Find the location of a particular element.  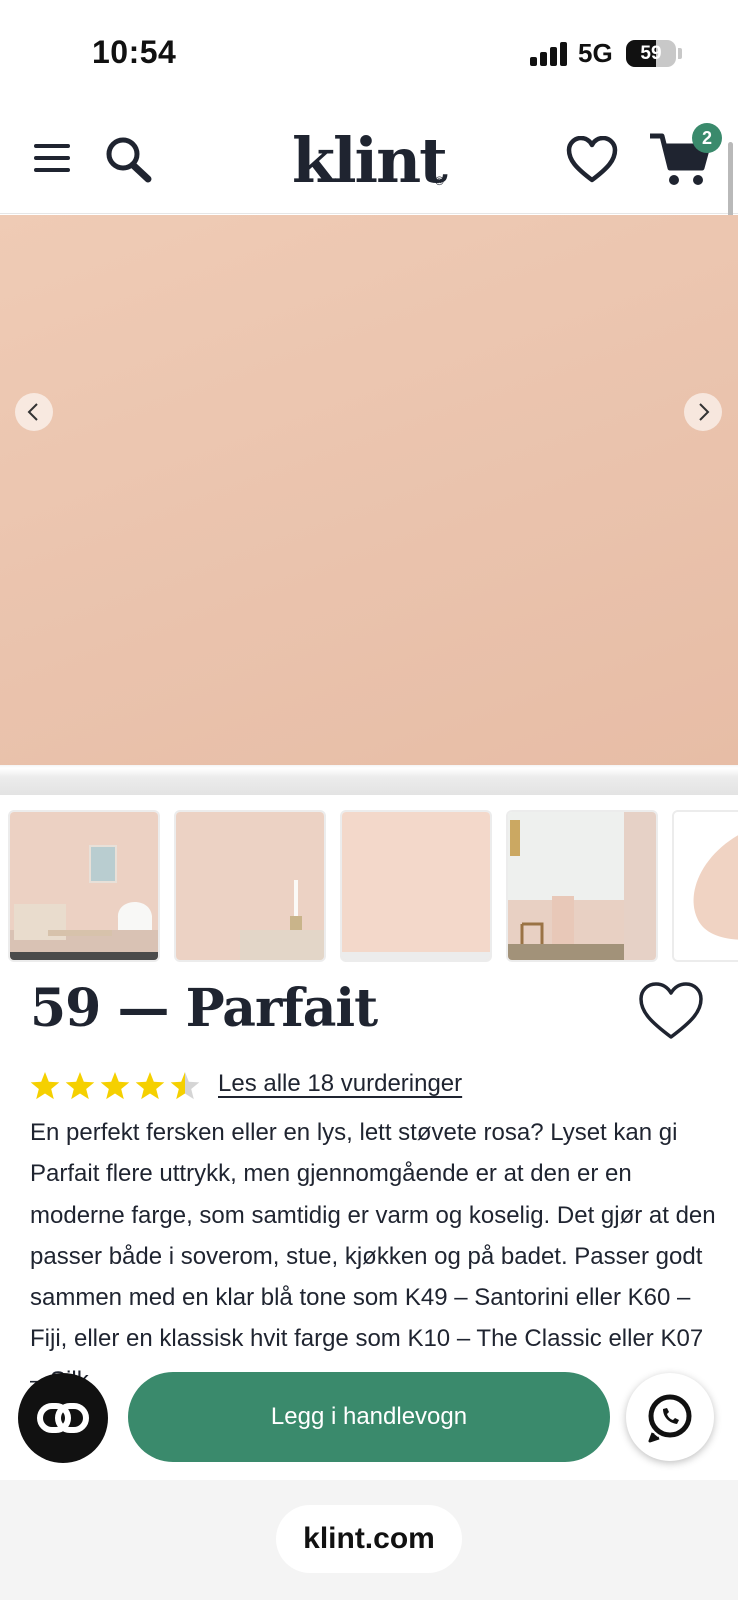

search-icon is located at coordinates (128, 160).